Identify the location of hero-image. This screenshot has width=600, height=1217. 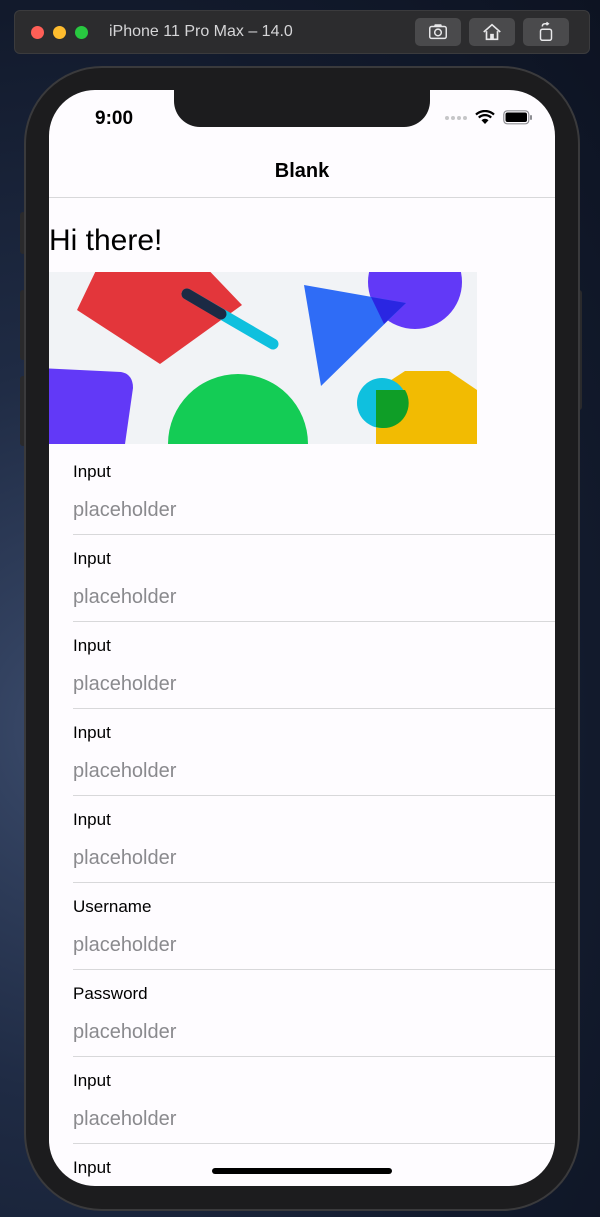
(263, 358).